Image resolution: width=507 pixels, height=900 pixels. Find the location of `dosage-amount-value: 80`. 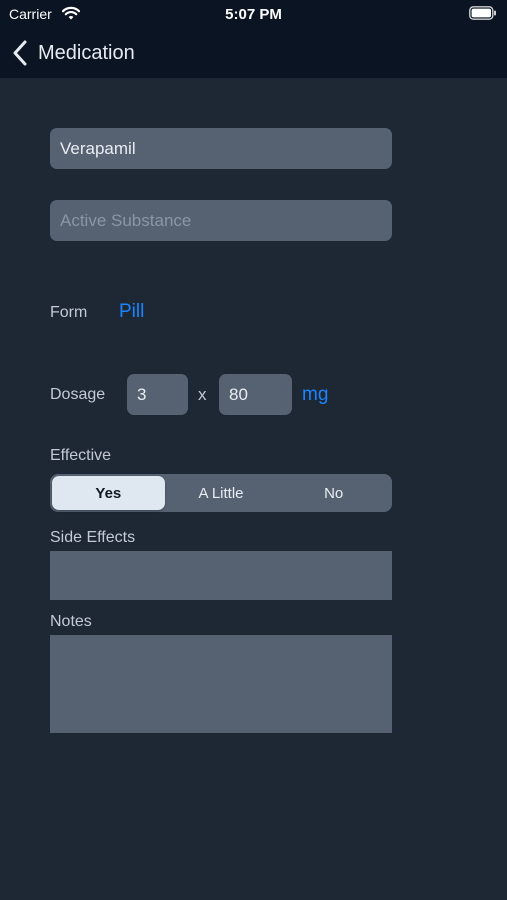

dosage-amount-value: 80 is located at coordinates (238, 394).